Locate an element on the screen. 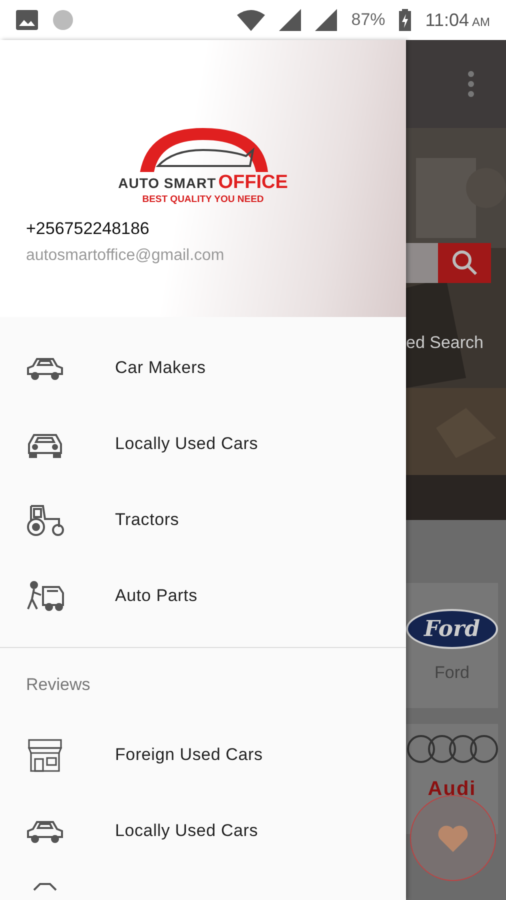 The image size is (506, 900). brand-logo: Ford is located at coordinates (452, 628).